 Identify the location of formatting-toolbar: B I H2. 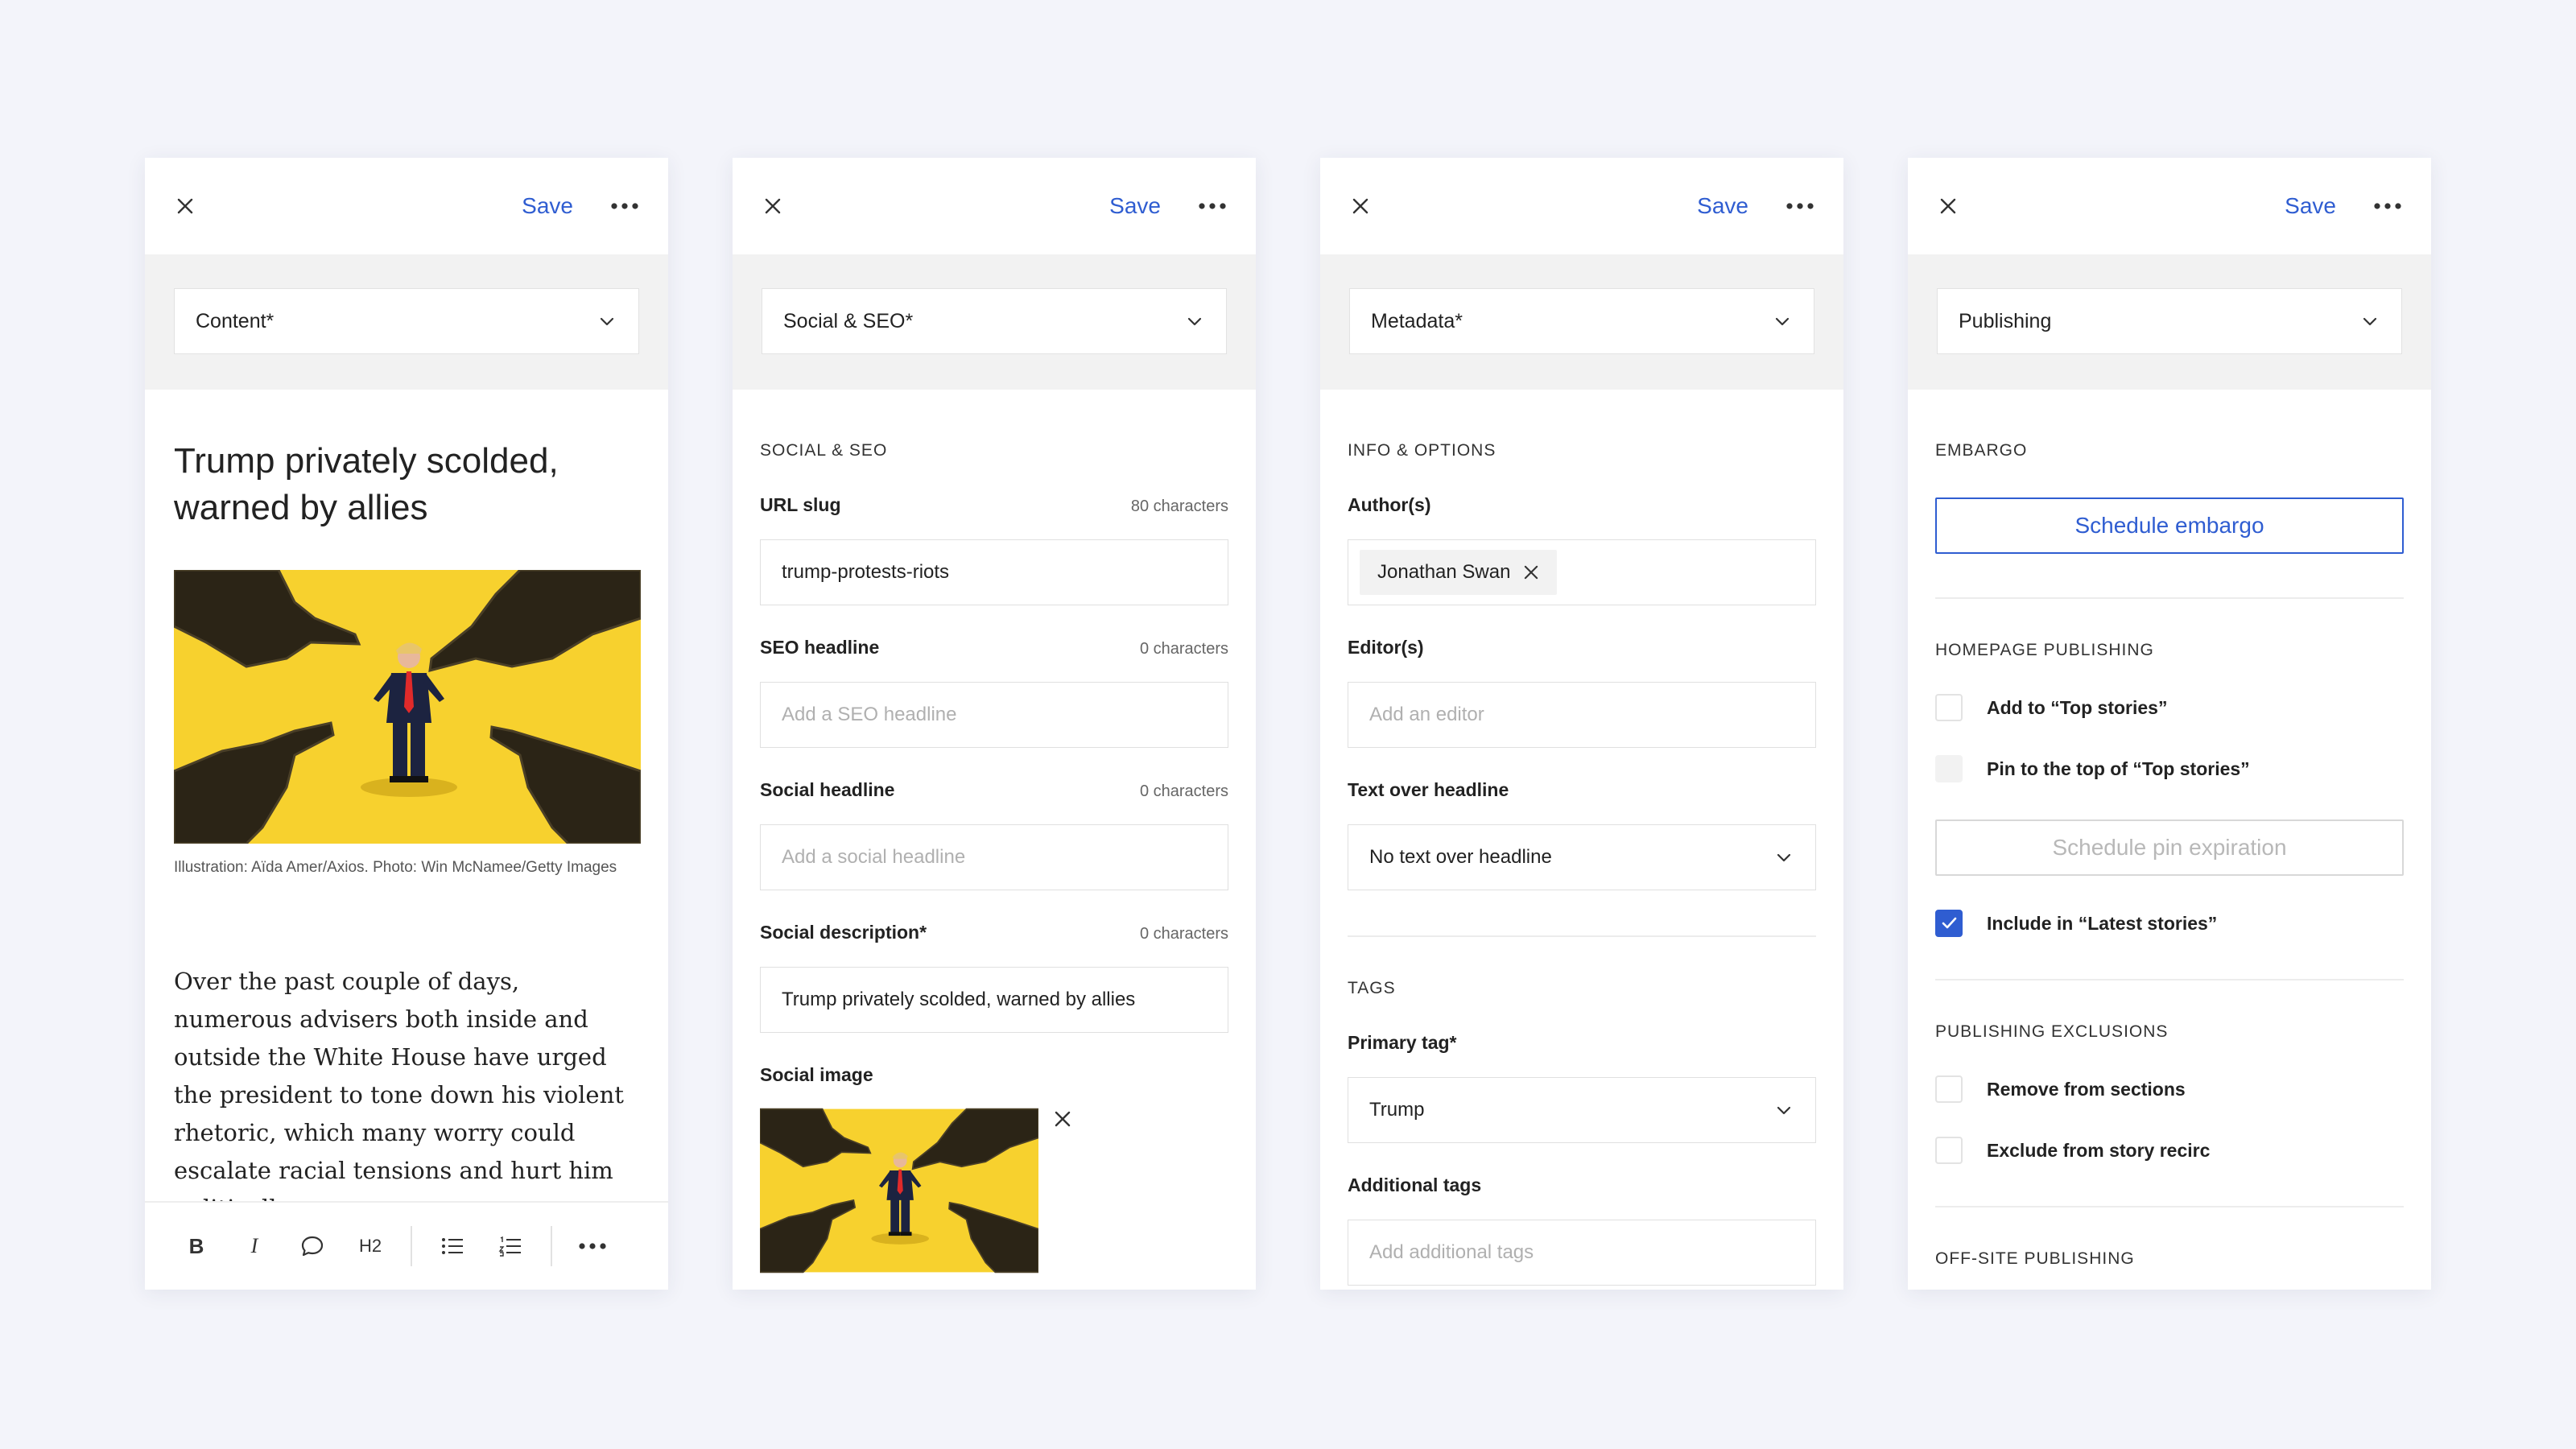
(406, 1245).